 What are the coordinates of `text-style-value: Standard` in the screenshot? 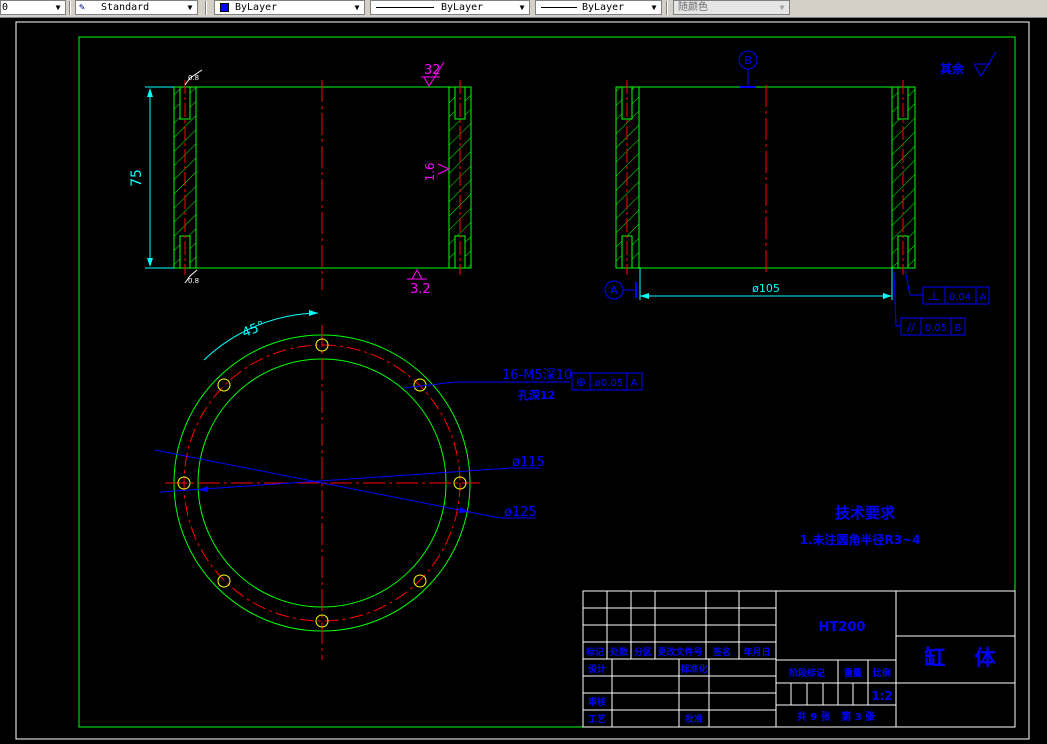 It's located at (125, 7).